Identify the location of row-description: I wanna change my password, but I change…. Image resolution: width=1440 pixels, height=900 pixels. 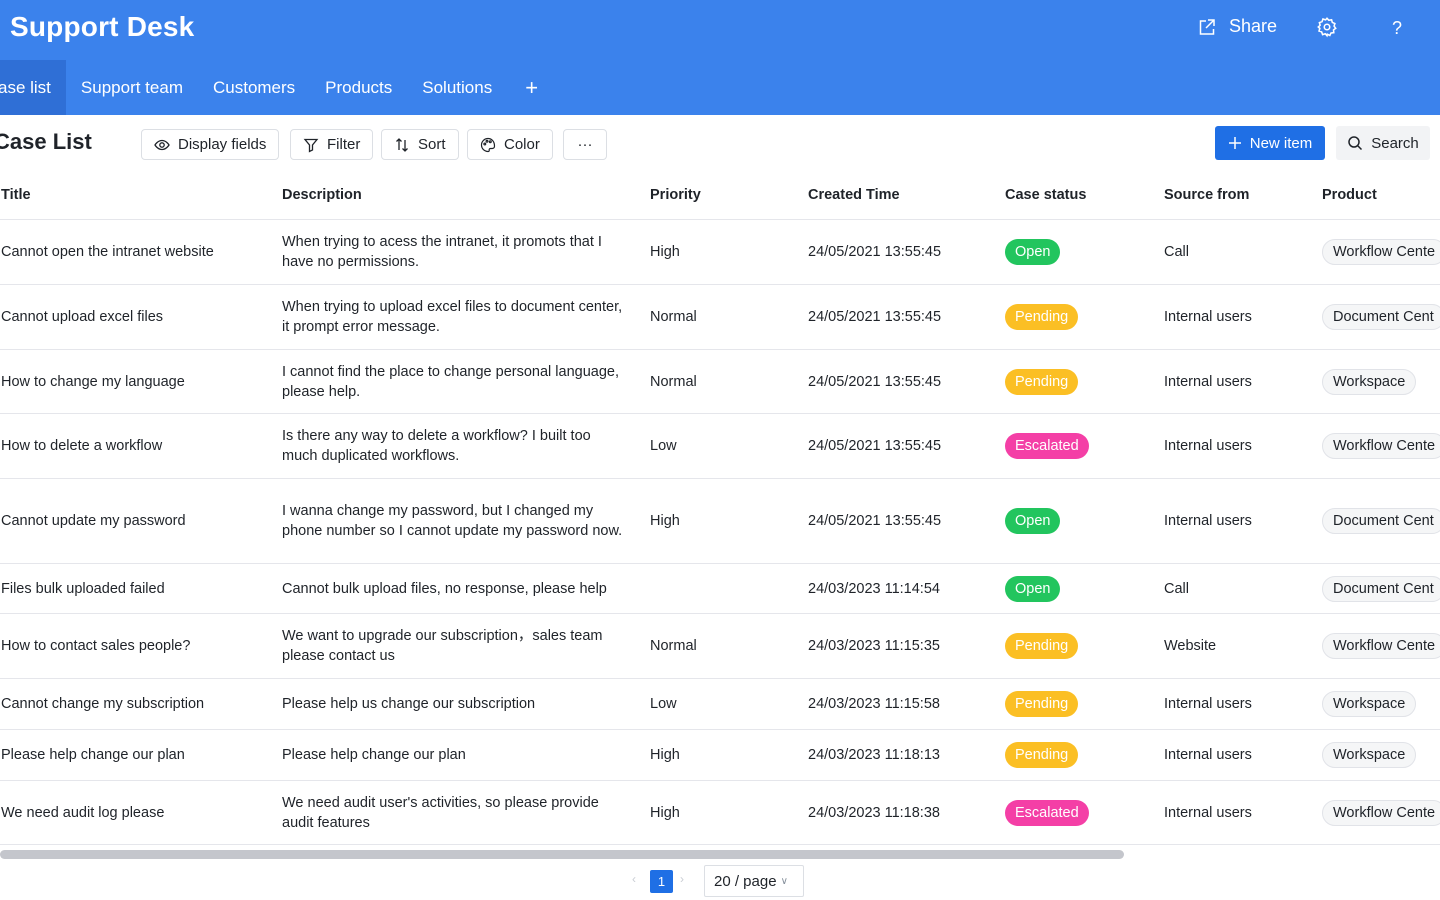
(454, 521).